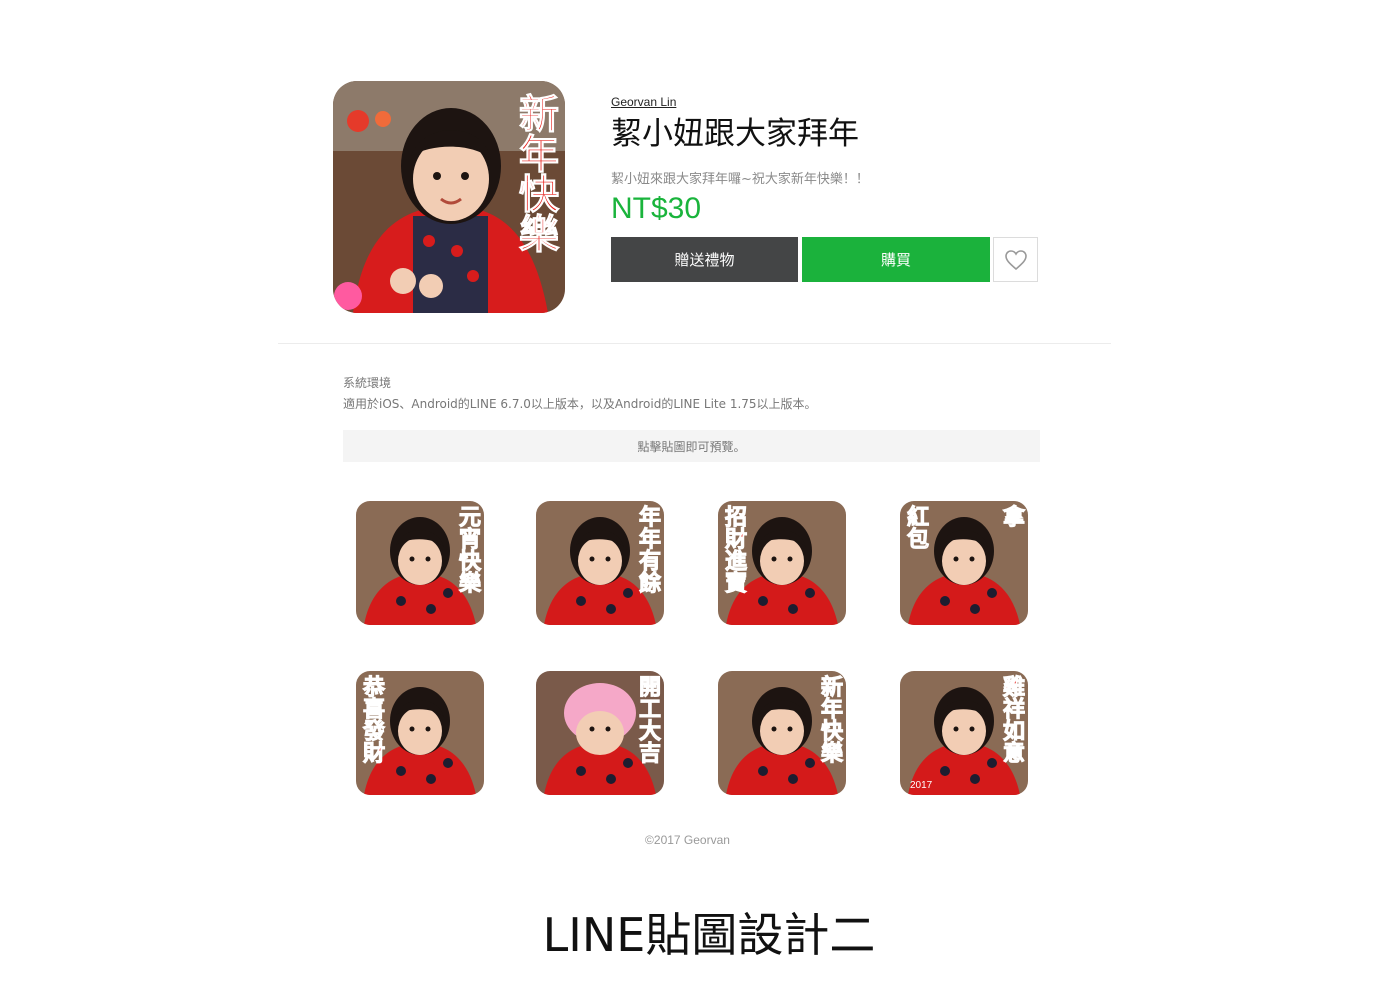  I want to click on sticker-item: 雞祥如意 2017, so click(964, 733).